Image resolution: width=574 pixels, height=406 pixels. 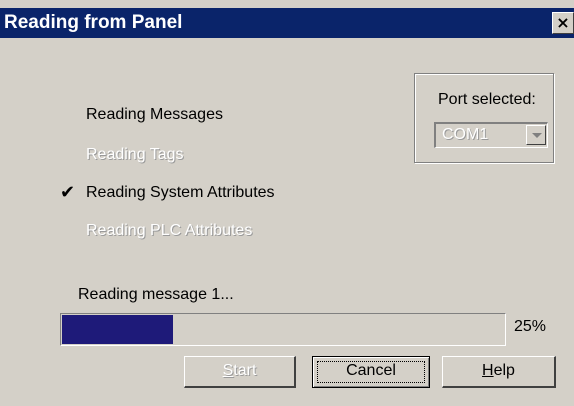 What do you see at coordinates (169, 230) in the screenshot?
I see `step-reading-plc-attributes: Reading PLC Attributes` at bounding box center [169, 230].